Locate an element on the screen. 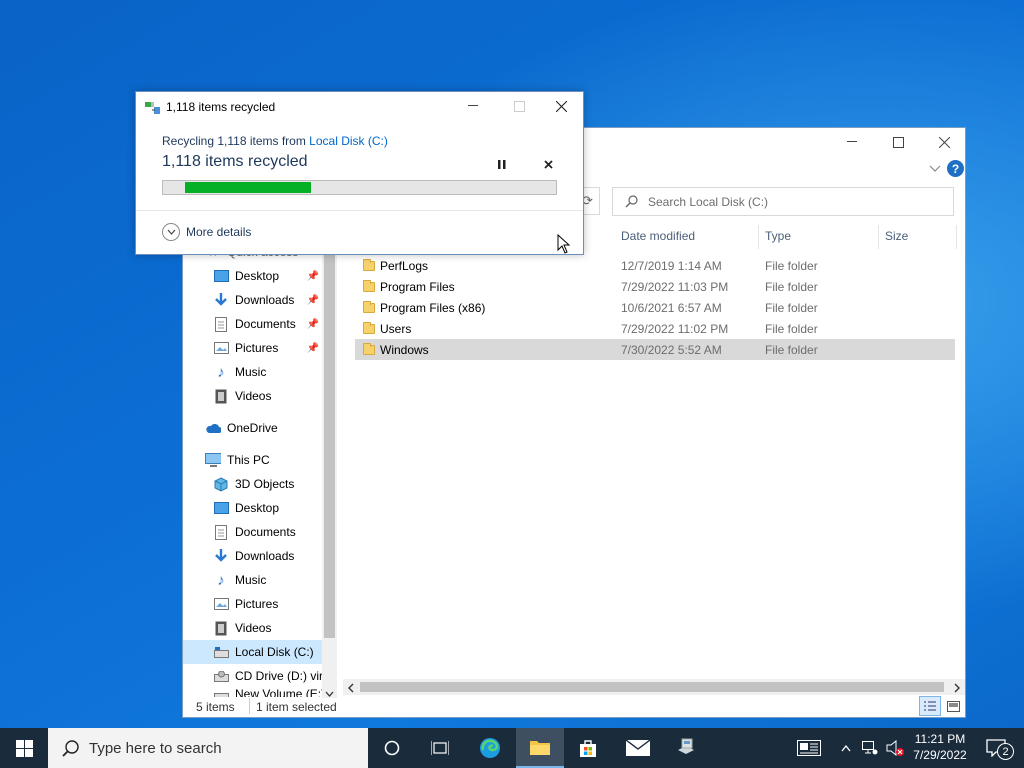 The width and height of the screenshot is (1024, 768). status-divider is located at coordinates (249, 706).